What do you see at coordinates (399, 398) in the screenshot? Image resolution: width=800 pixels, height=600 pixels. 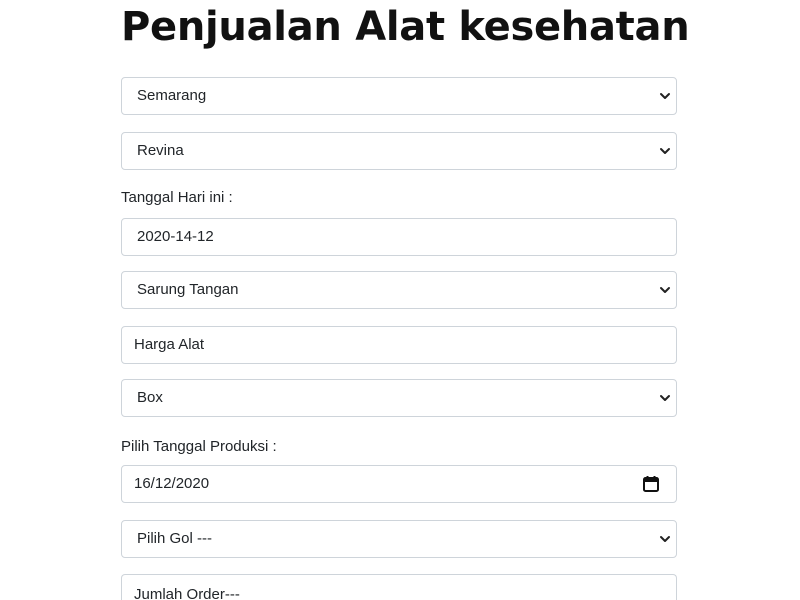 I see `satuan-select: Box` at bounding box center [399, 398].